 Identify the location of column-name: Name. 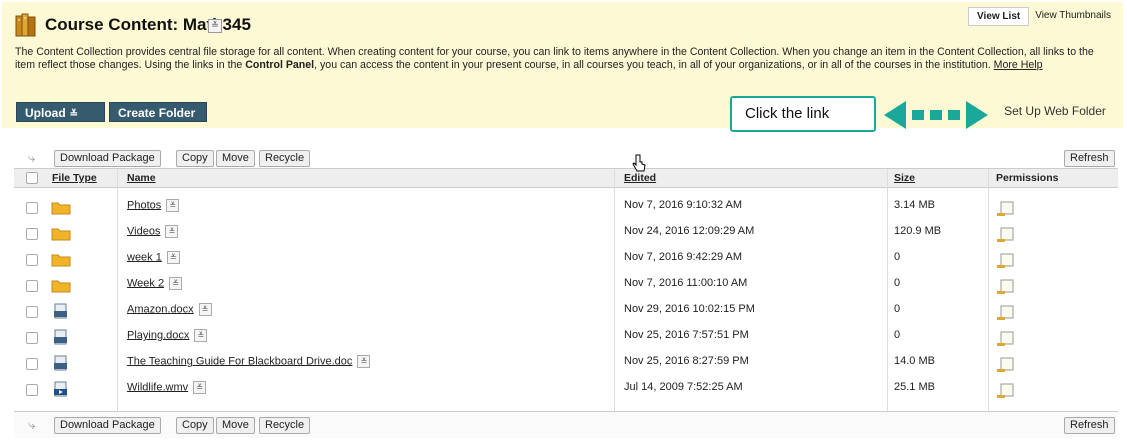
(141, 178).